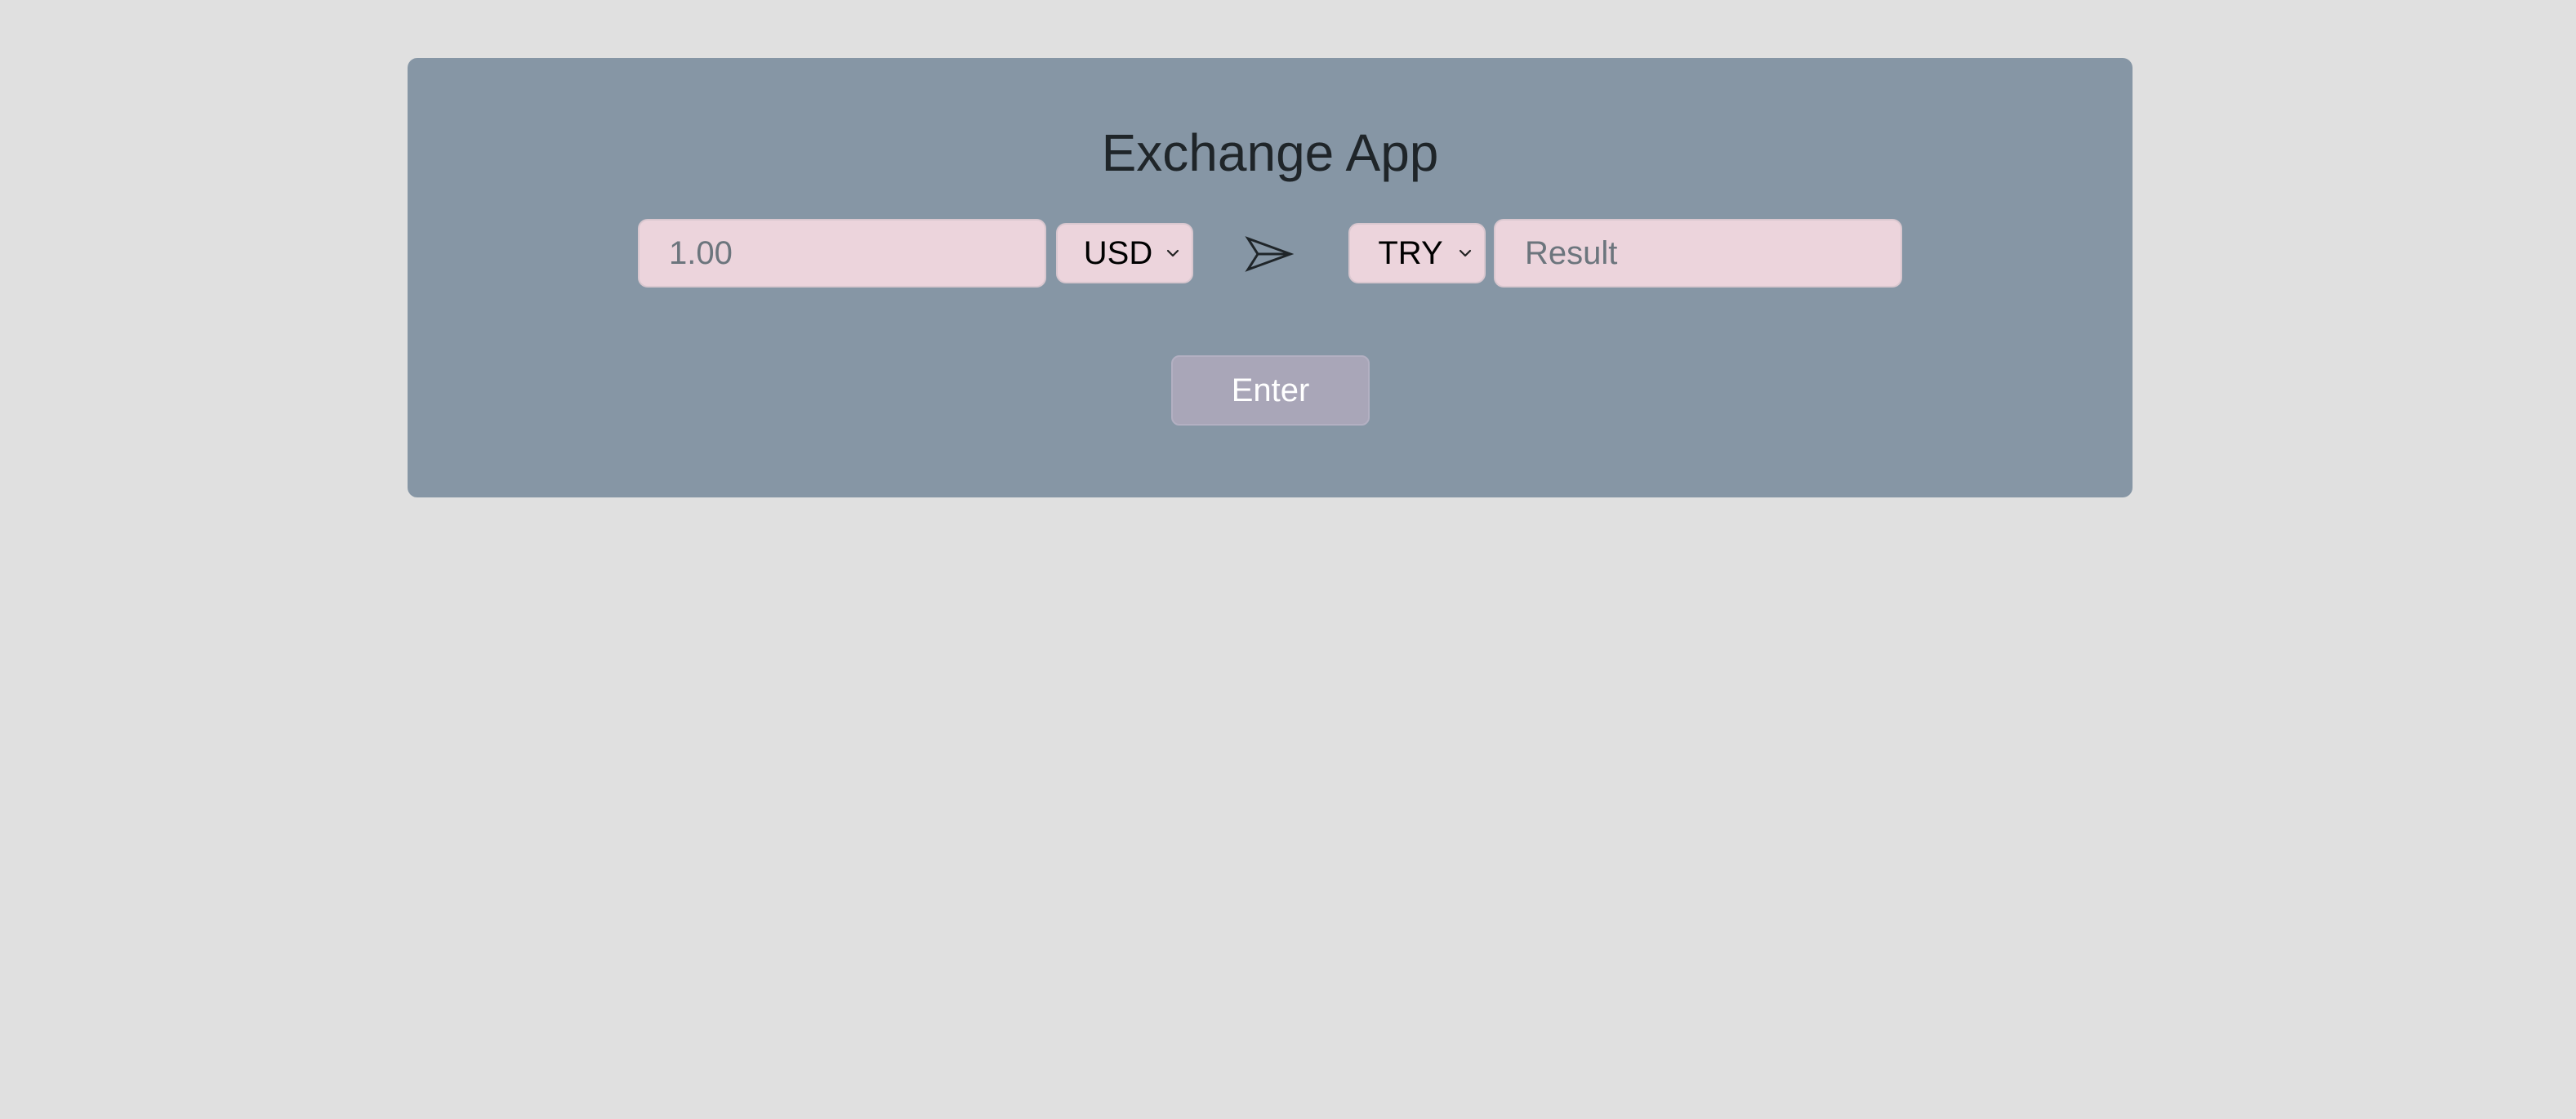  I want to click on from-currency-value: USD, so click(1118, 252).